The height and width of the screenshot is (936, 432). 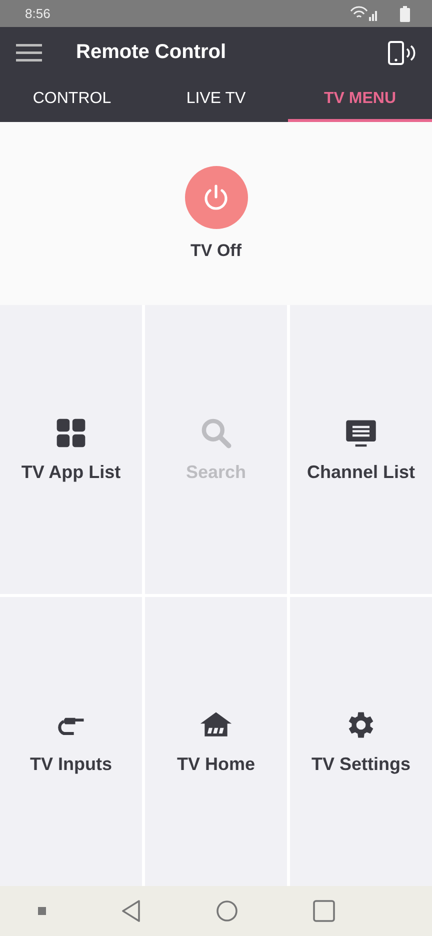 What do you see at coordinates (71, 433) in the screenshot?
I see `grid-icon` at bounding box center [71, 433].